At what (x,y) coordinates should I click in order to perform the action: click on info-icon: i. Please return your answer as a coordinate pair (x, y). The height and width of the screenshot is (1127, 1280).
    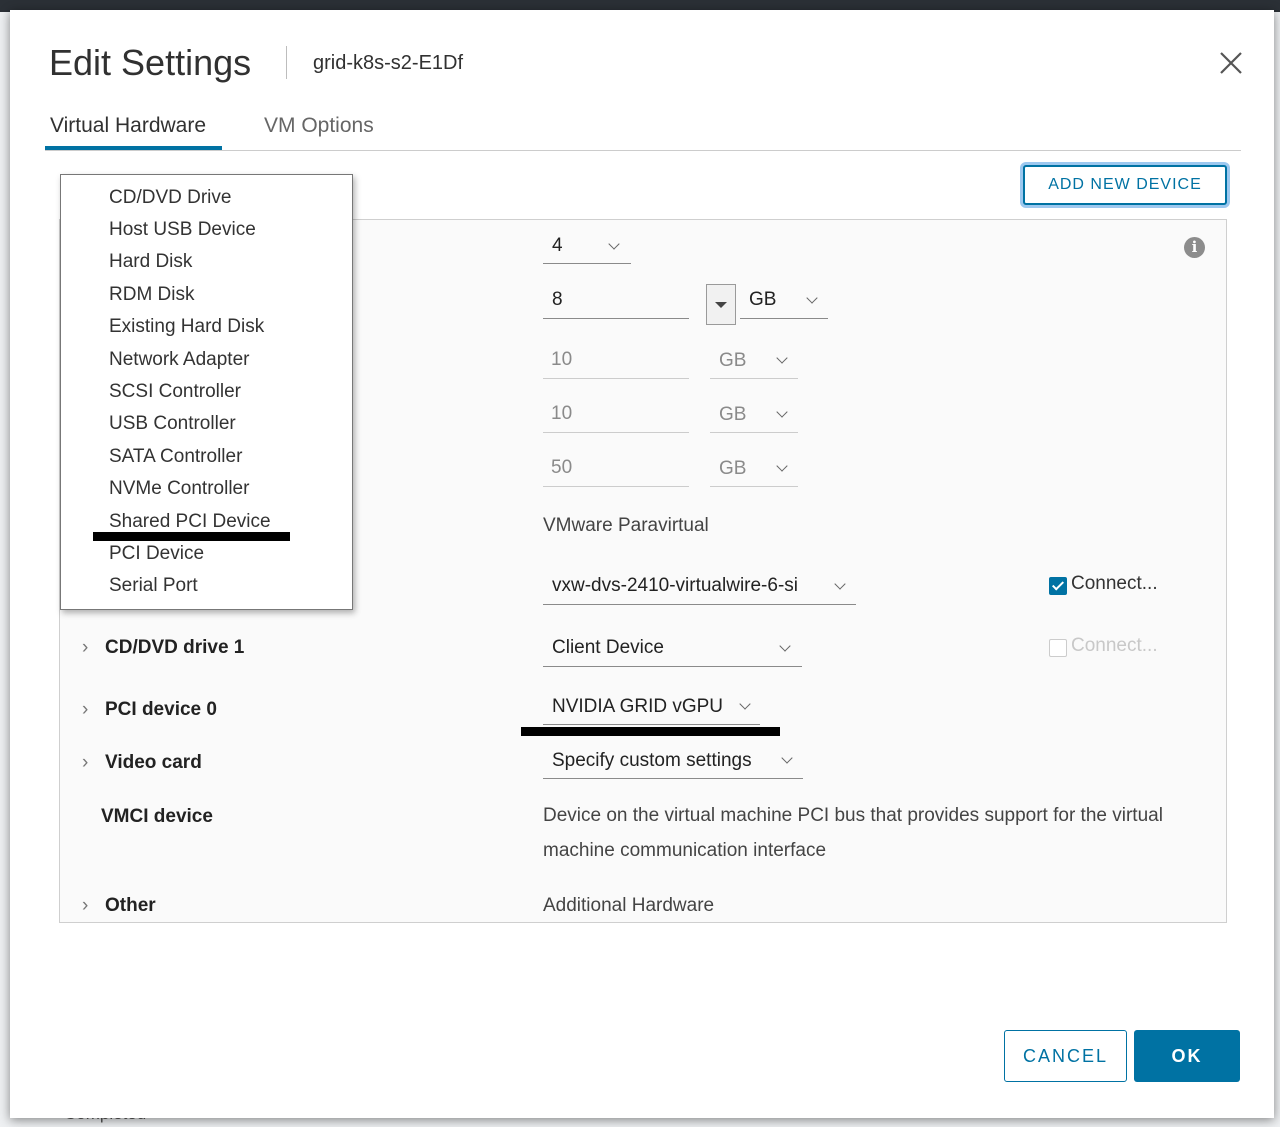
    Looking at the image, I should click on (1194, 247).